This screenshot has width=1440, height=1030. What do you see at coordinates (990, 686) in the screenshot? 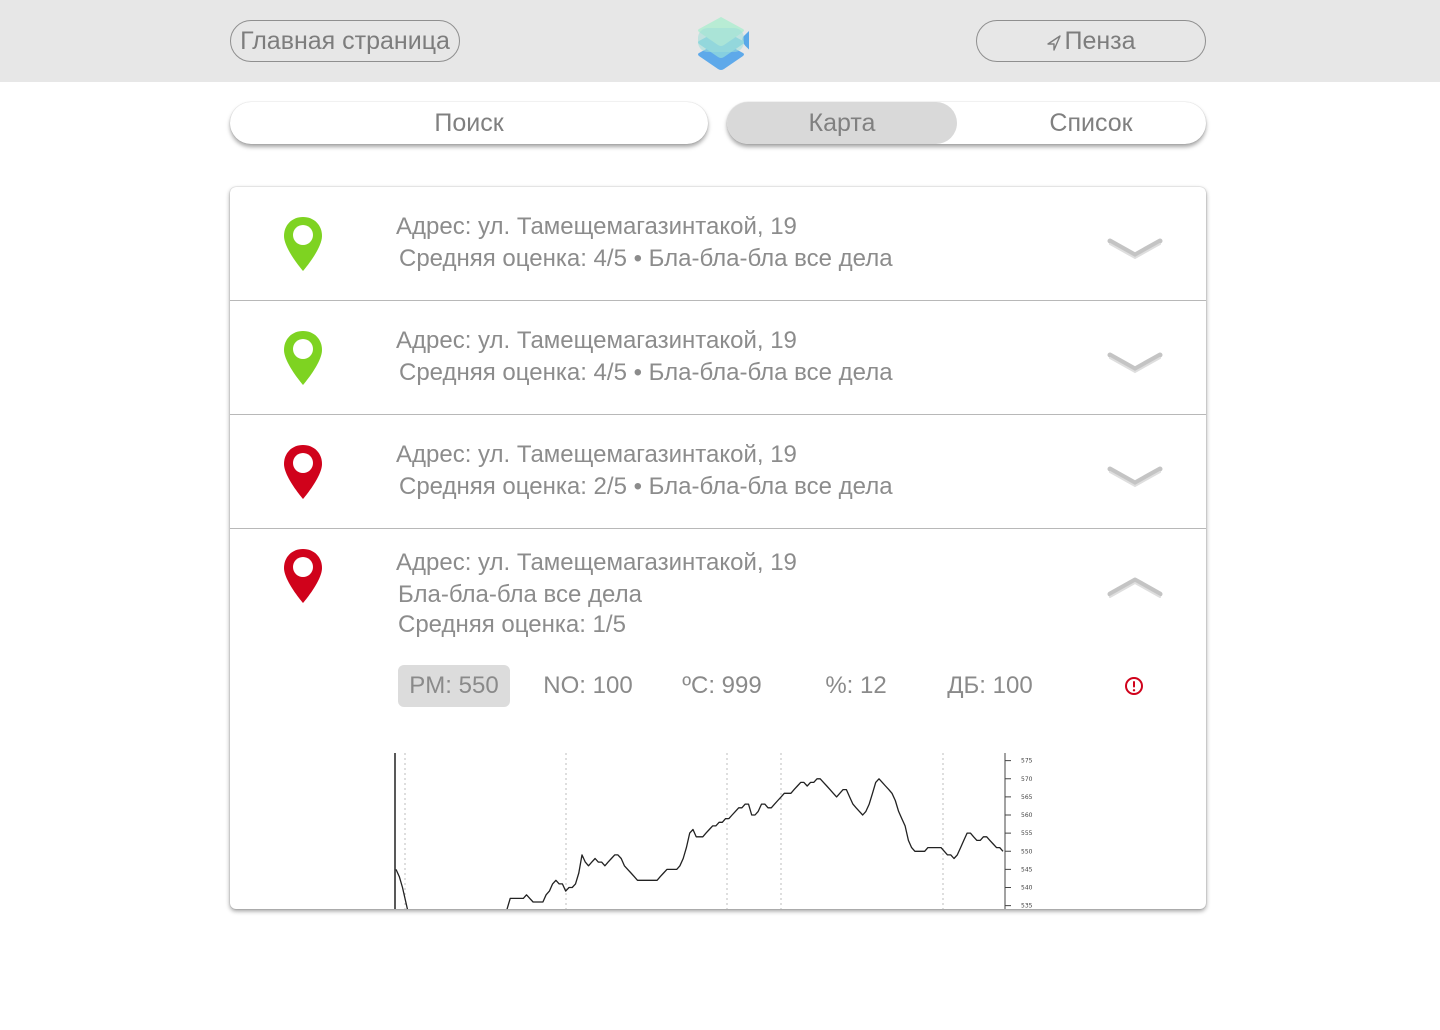
I see `metric-noise: ДБ: 100` at bounding box center [990, 686].